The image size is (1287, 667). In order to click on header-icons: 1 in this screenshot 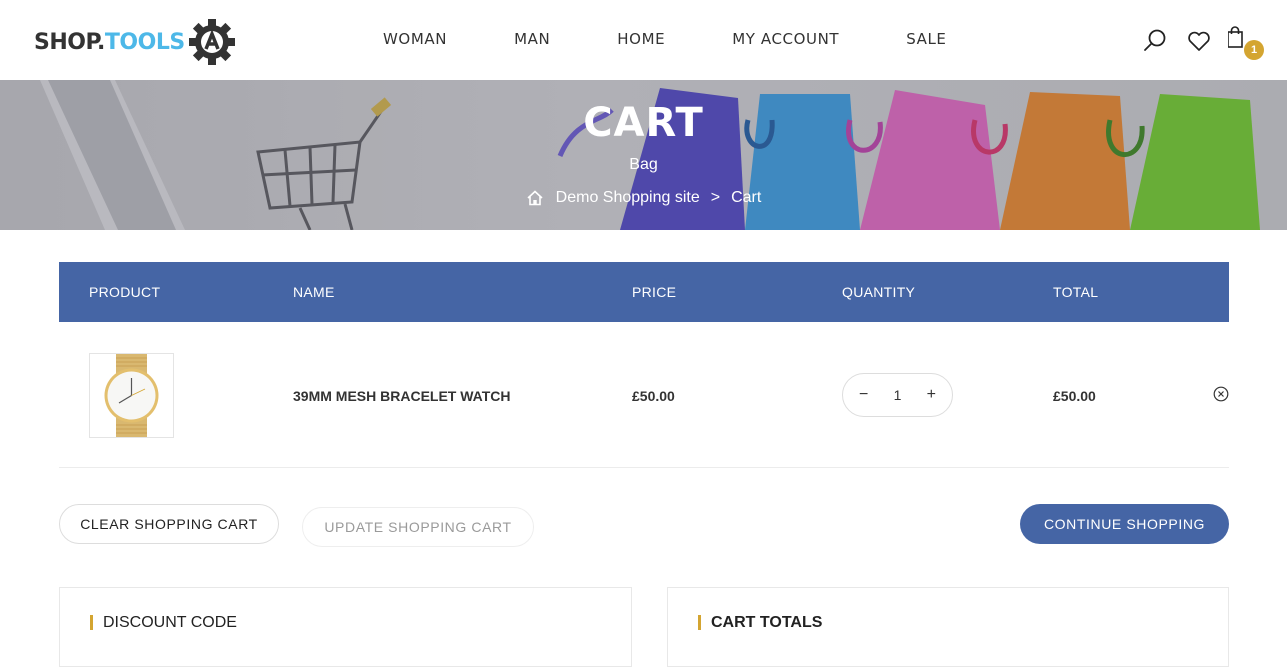, I will do `click(1206, 43)`.